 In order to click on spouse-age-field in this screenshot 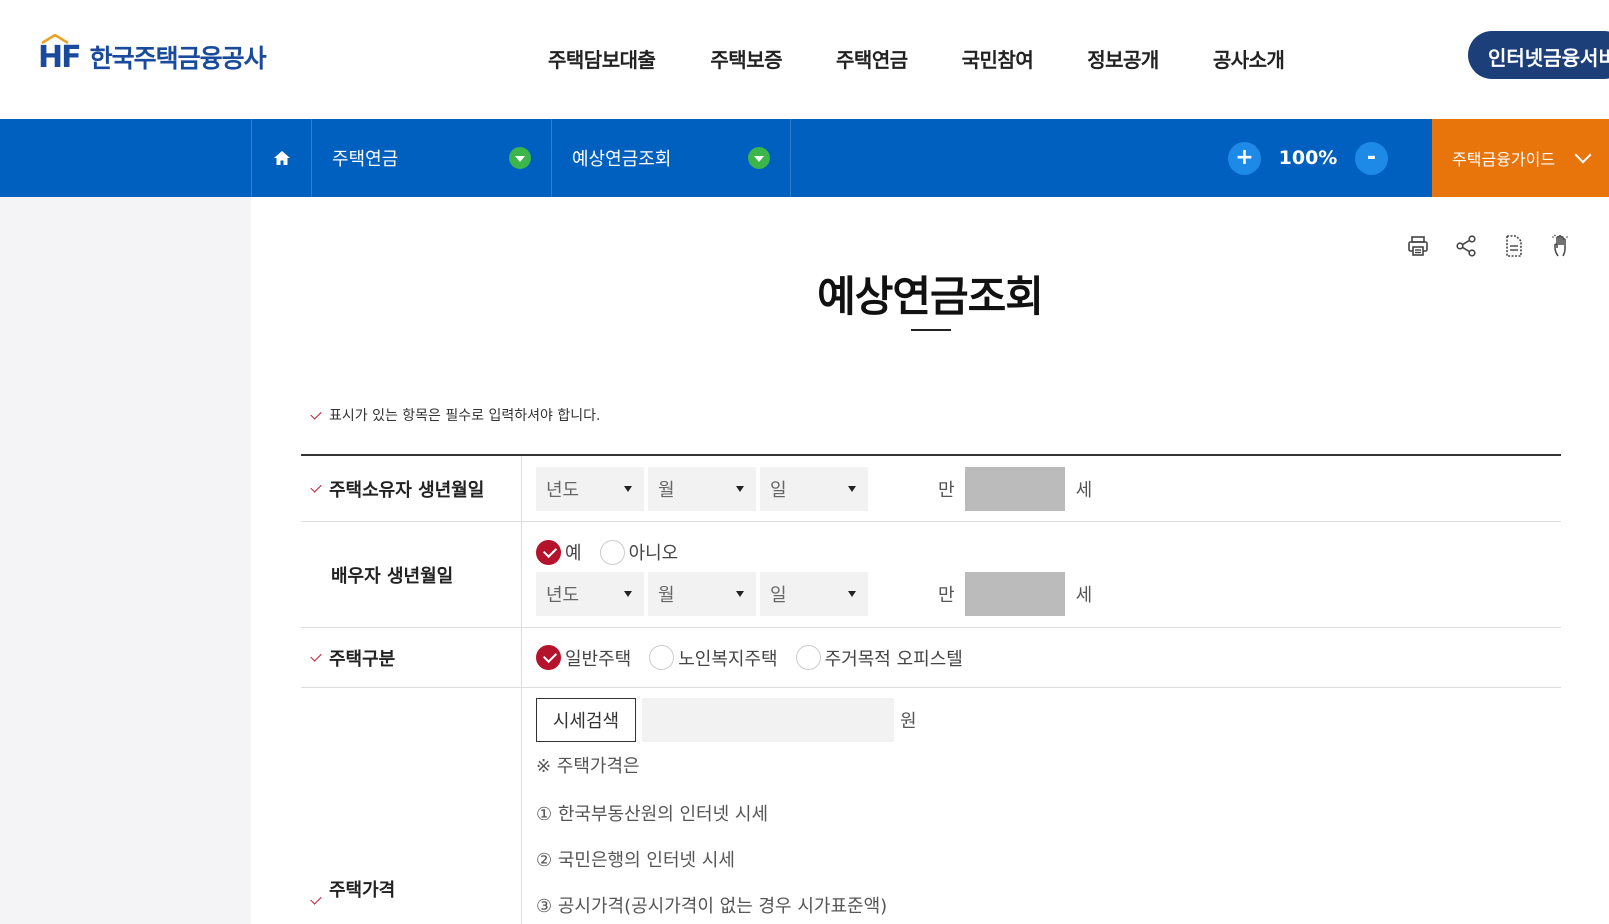, I will do `click(1014, 594)`.